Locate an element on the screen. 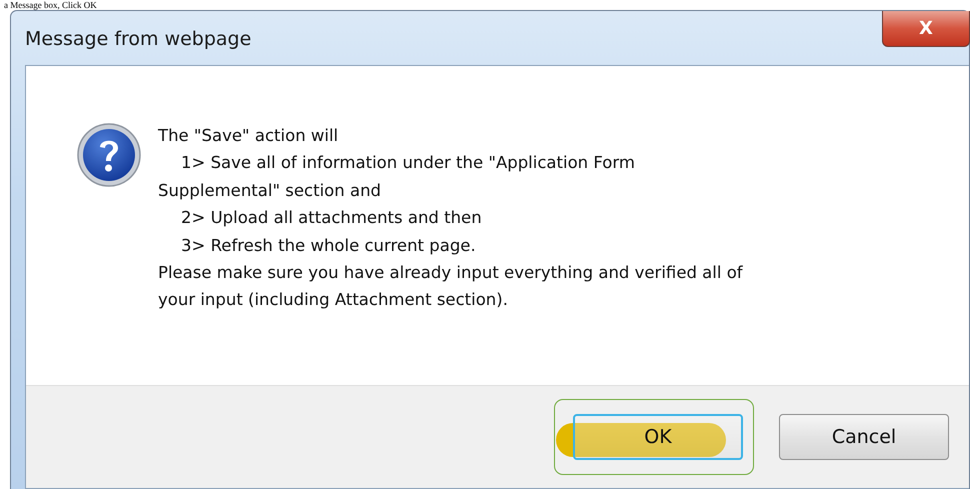 Image resolution: width=970 pixels, height=489 pixels. message-text: 2> Upload all attachments and then is located at coordinates (331, 218).